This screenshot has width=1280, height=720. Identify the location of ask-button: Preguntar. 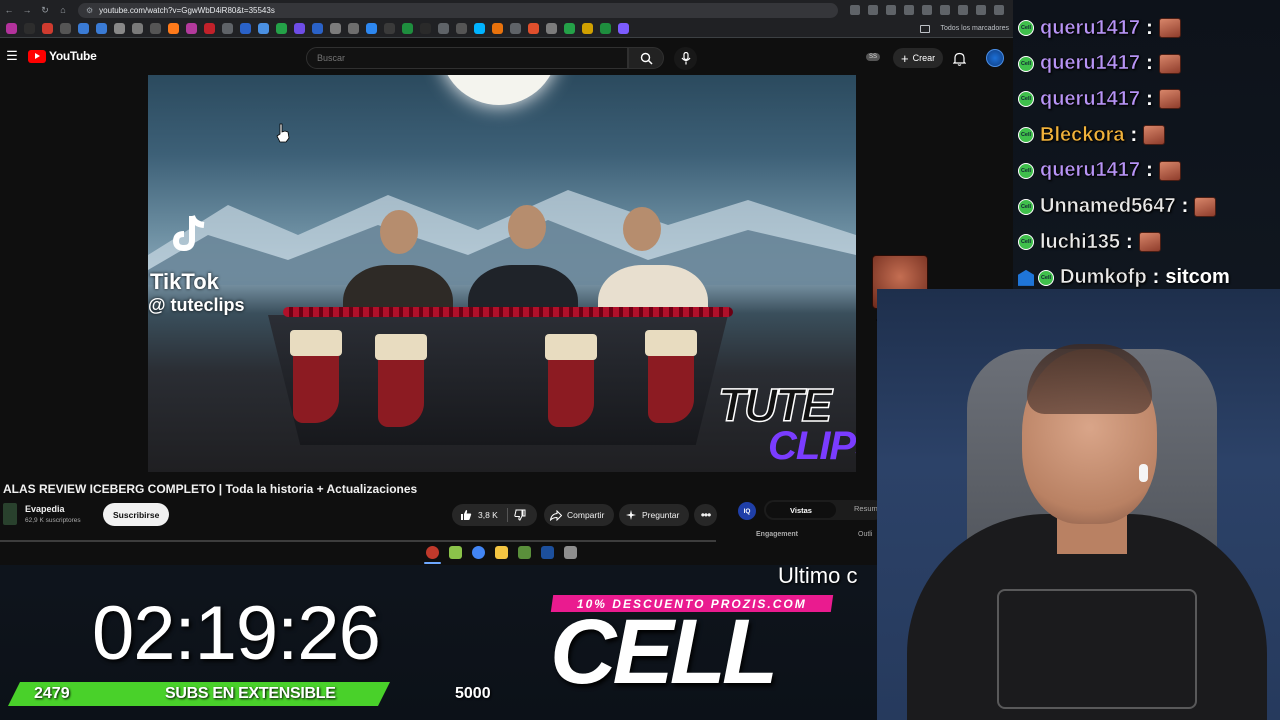
(654, 515).